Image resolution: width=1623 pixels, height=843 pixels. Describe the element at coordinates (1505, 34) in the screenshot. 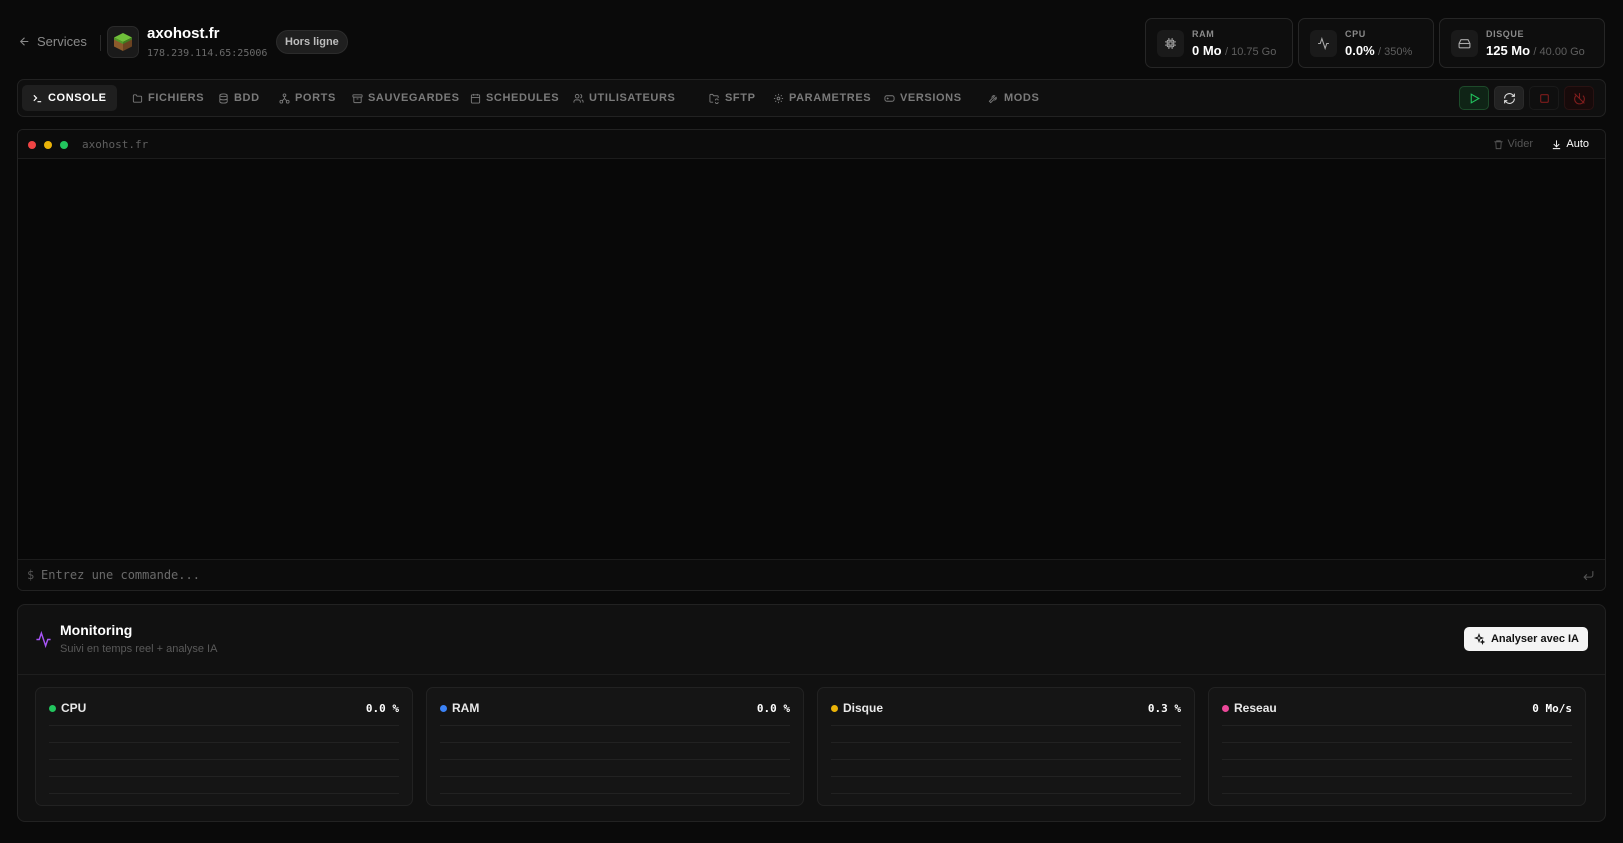

I see `stat-label: DISQUE` at that location.